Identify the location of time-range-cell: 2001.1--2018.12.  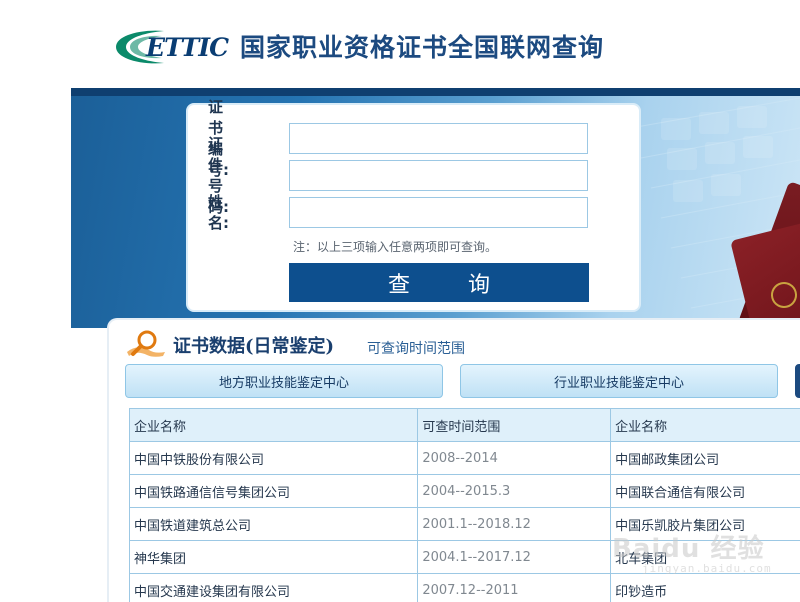
(514, 524).